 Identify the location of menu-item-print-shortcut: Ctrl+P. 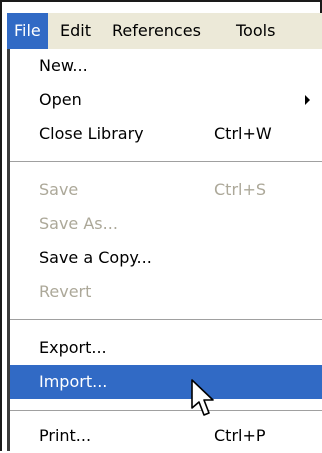
(240, 435).